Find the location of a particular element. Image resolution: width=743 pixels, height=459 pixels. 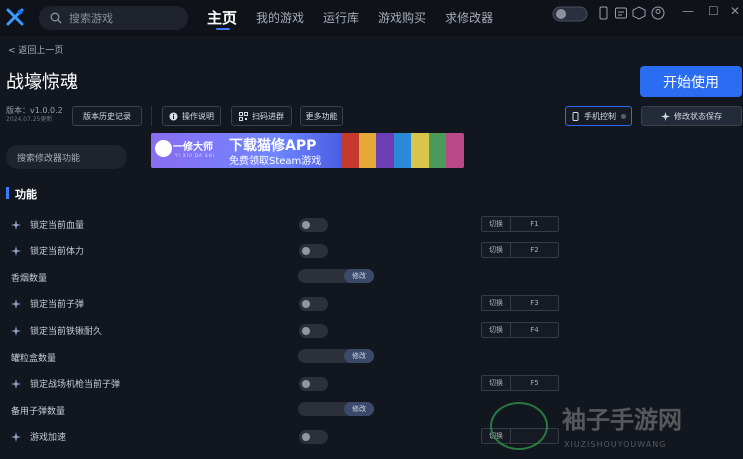

user-icon is located at coordinates (658, 13).